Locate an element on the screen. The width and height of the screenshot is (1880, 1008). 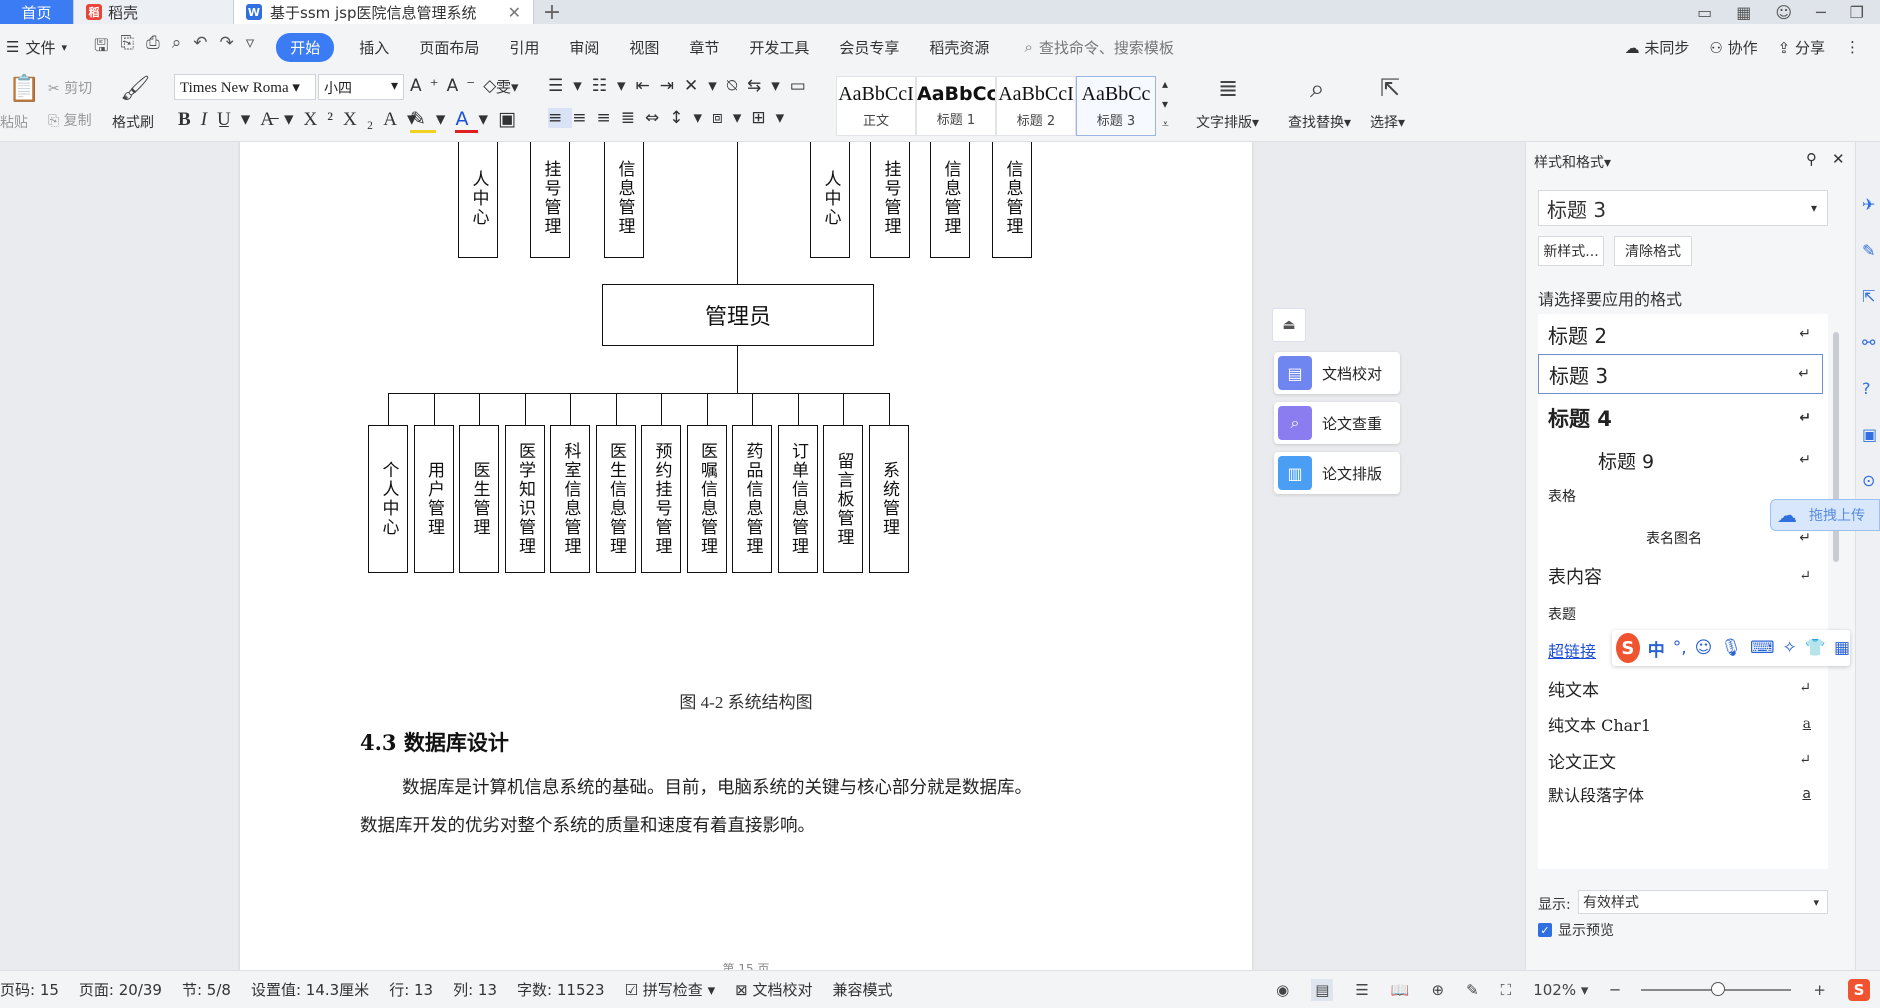
text-layout-icon: ≣ is located at coordinates (1228, 88).